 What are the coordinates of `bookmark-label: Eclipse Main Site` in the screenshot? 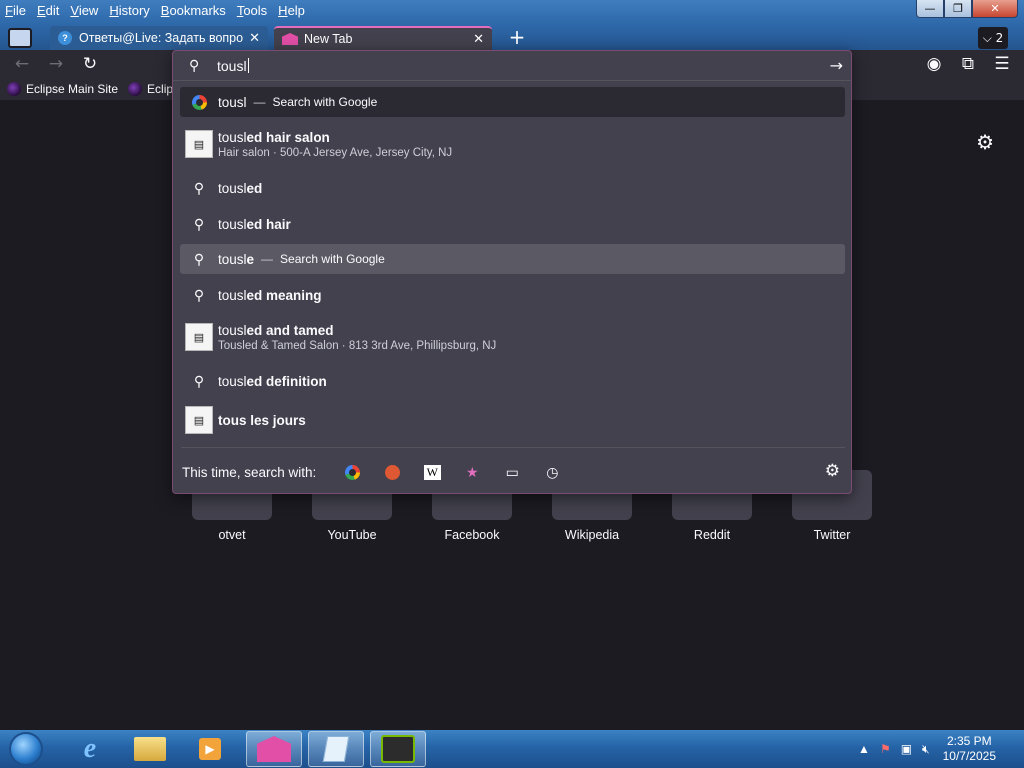 It's located at (72, 89).